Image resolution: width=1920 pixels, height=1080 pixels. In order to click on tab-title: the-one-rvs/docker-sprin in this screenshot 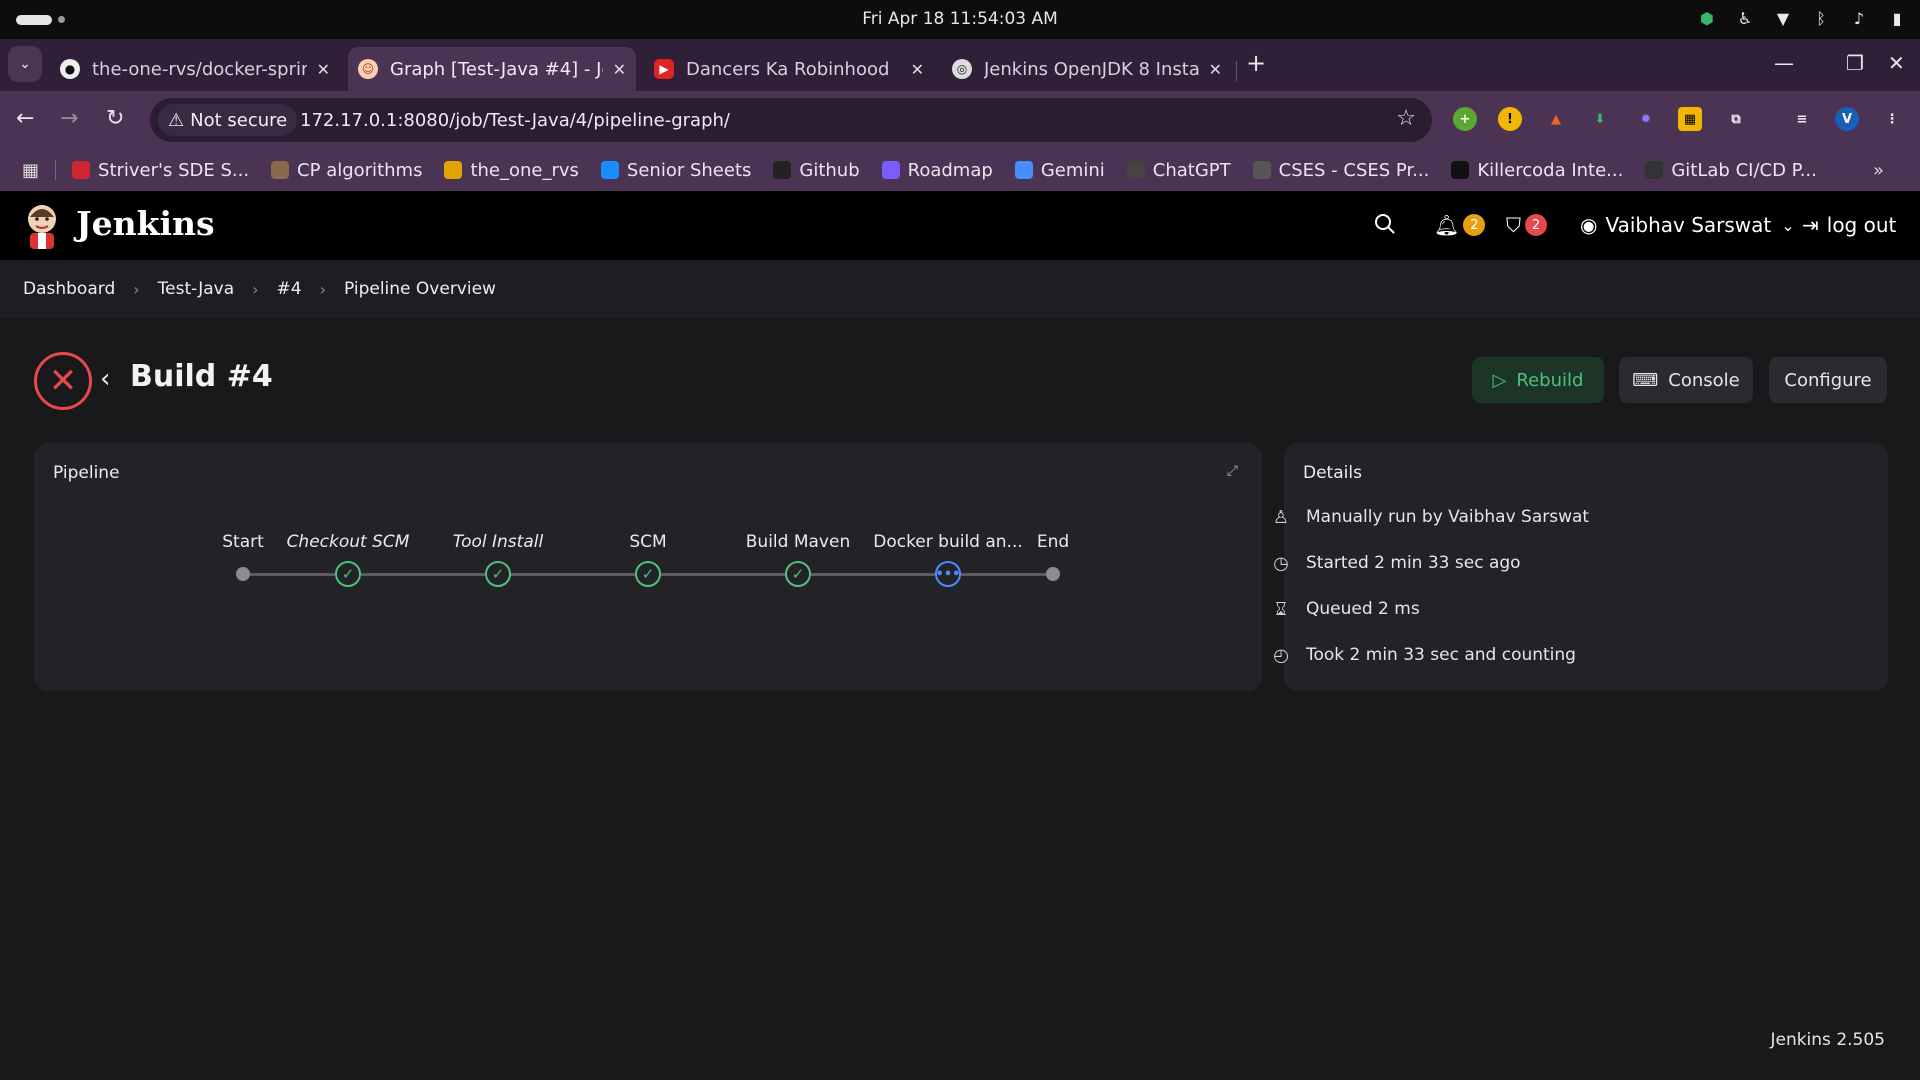, I will do `click(199, 69)`.